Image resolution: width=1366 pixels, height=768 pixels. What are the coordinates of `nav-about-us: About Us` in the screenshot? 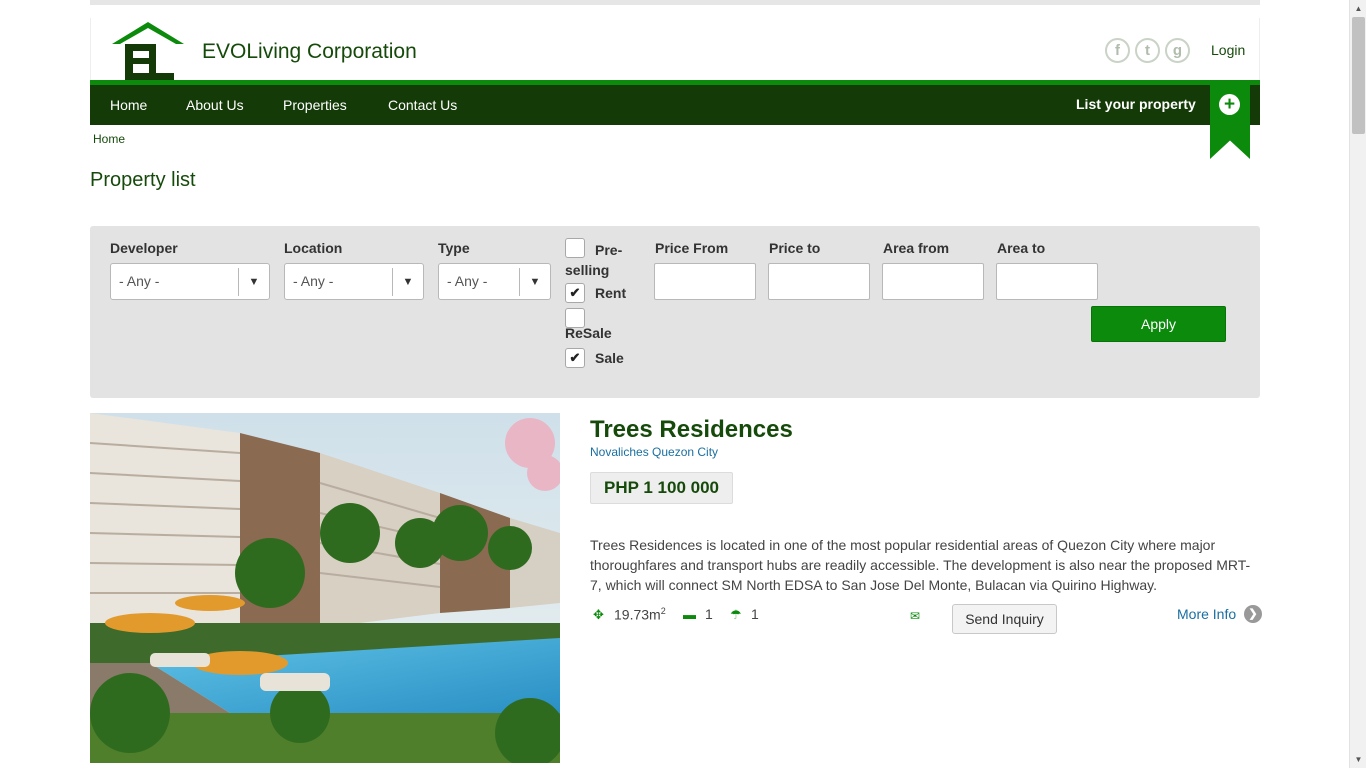 It's located at (215, 105).